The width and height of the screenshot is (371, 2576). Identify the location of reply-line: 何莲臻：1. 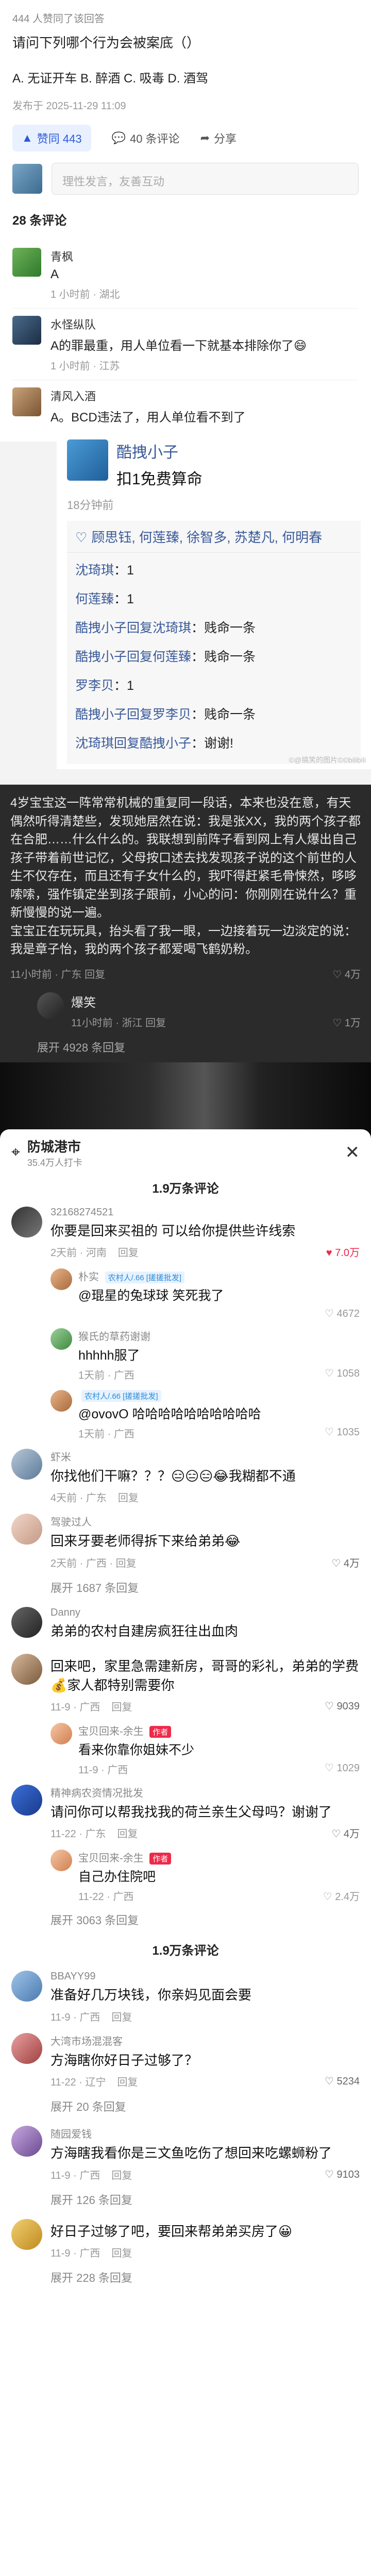
(213, 598).